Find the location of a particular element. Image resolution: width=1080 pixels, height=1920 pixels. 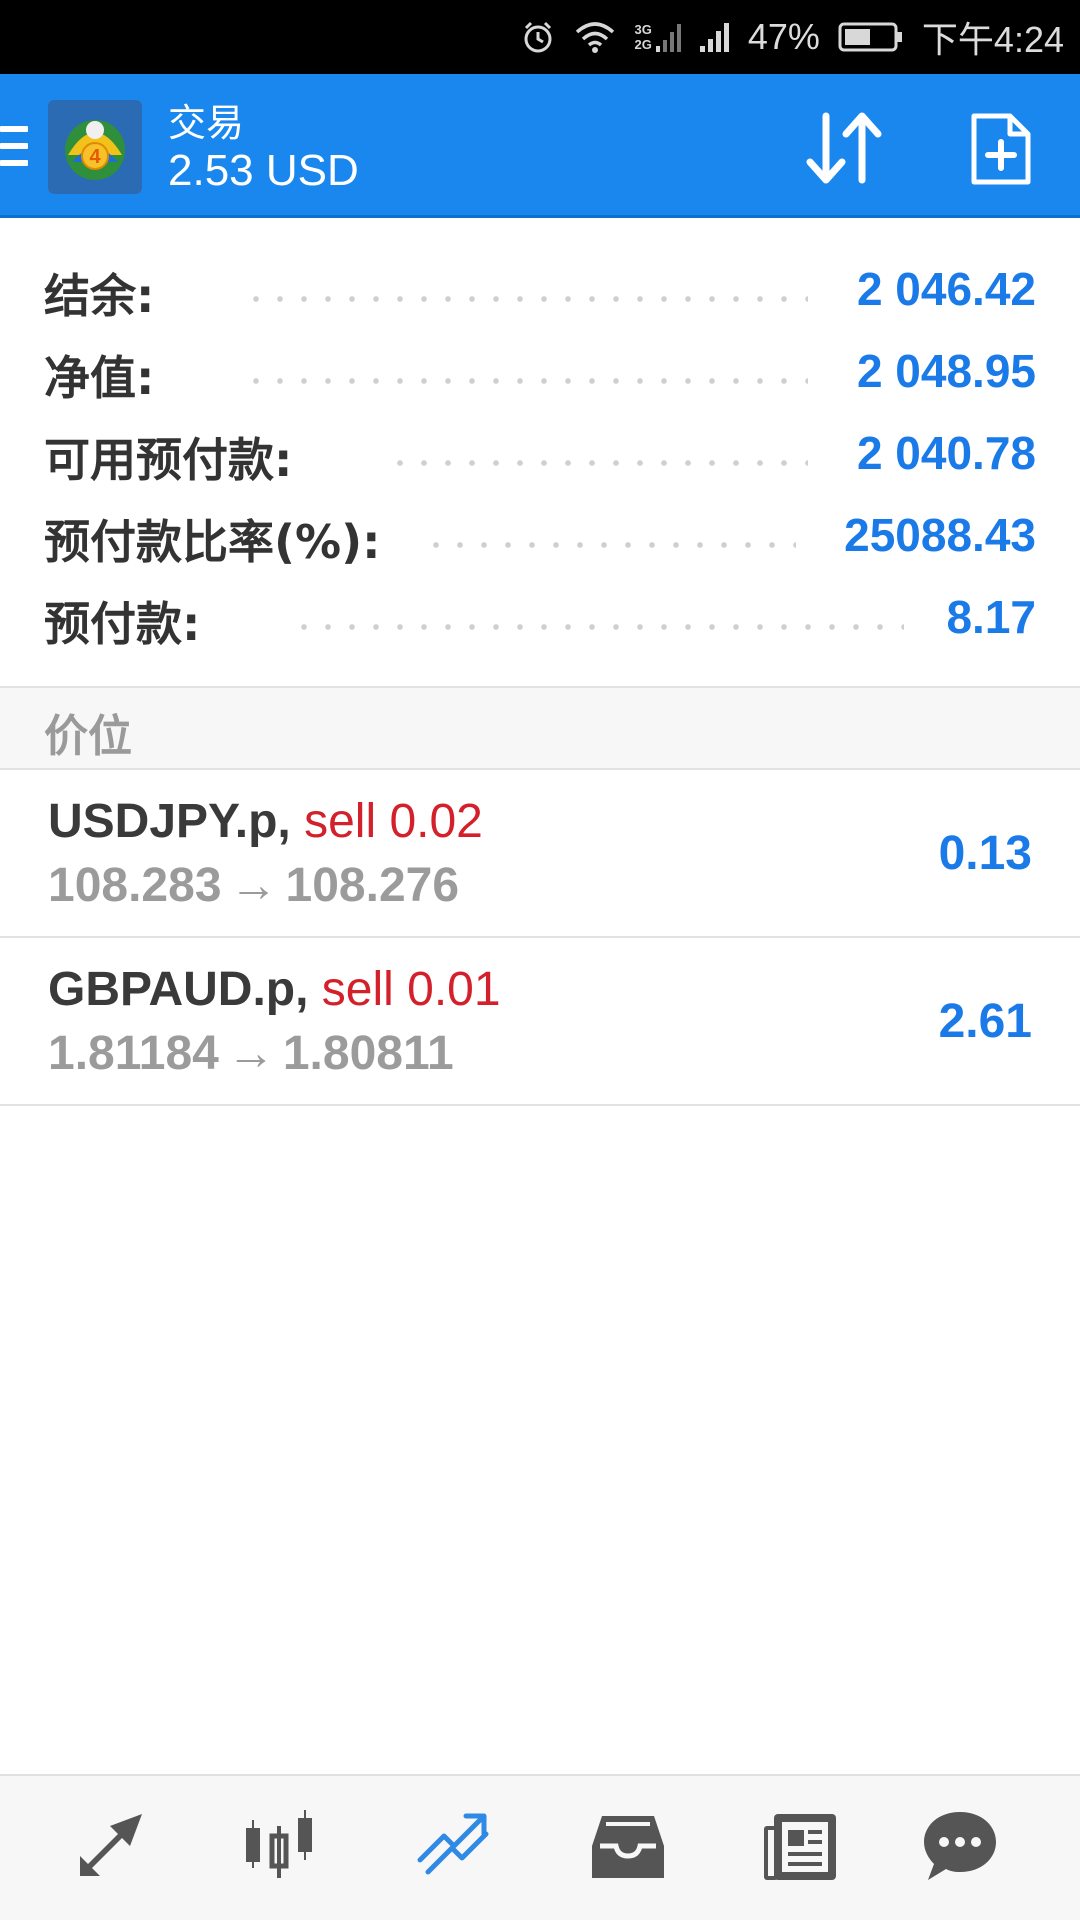

page-title: 交易 is located at coordinates (206, 123).